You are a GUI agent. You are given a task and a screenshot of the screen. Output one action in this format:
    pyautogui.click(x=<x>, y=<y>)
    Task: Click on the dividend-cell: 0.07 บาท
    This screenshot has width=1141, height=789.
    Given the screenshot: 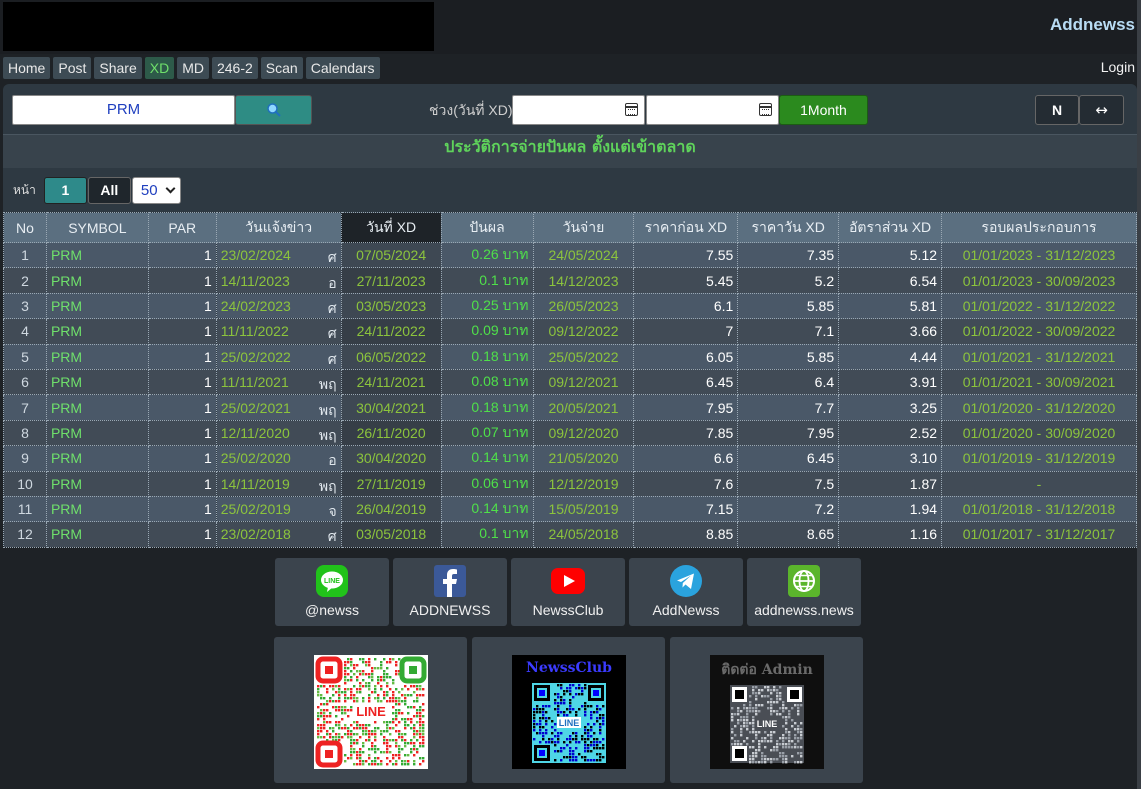 What is the action you would take?
    pyautogui.click(x=487, y=433)
    